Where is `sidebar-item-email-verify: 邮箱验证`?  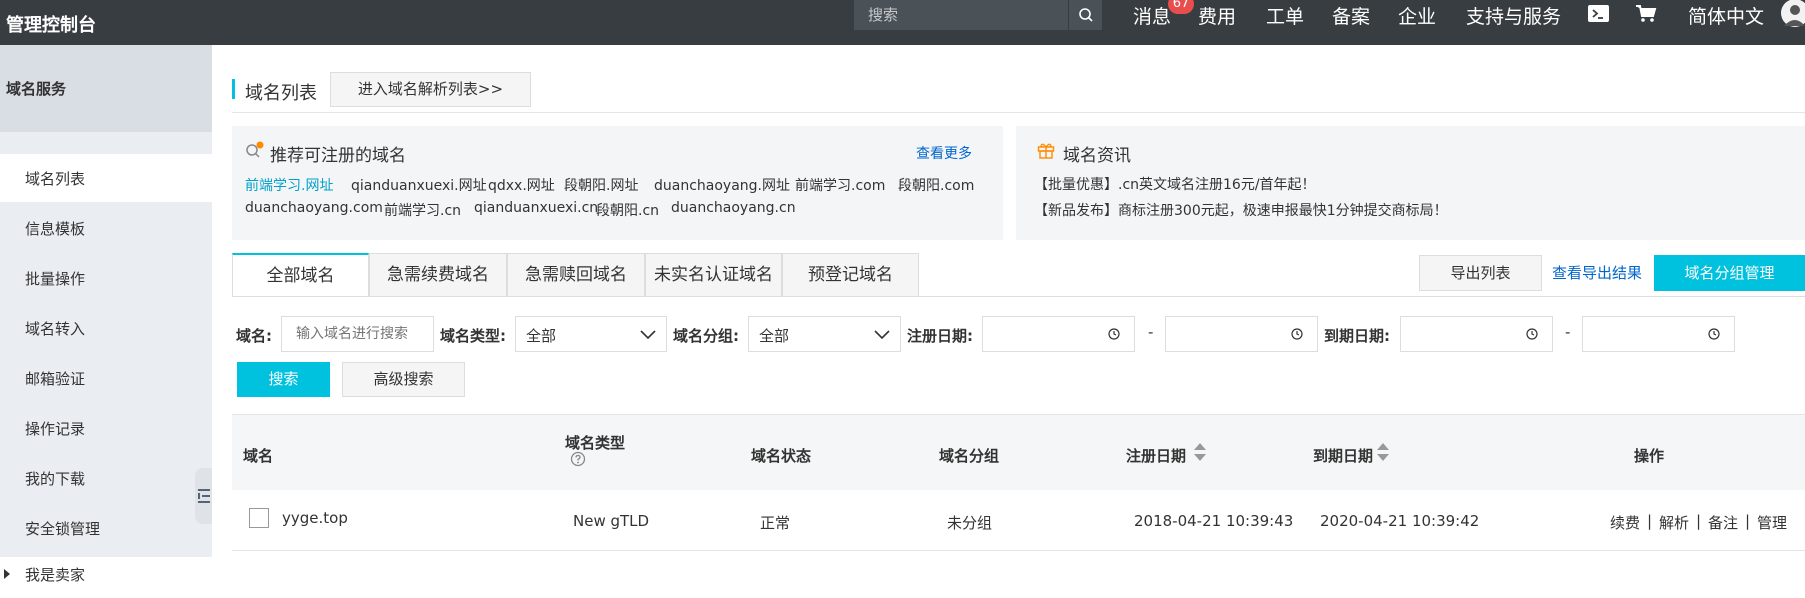 sidebar-item-email-verify: 邮箱验证 is located at coordinates (106, 378).